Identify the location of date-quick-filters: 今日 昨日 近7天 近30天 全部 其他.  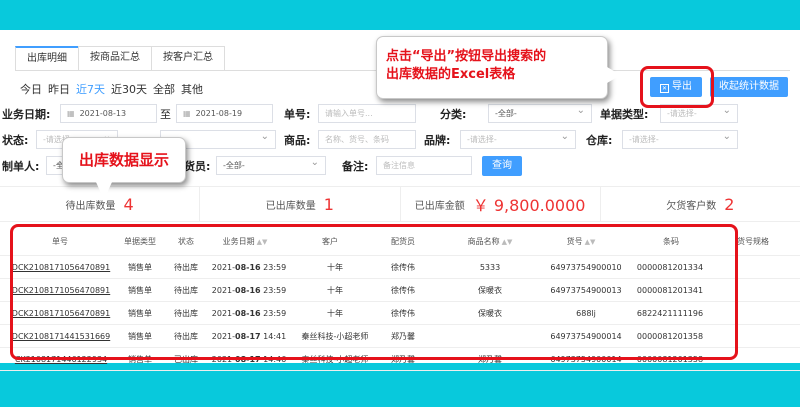
(111, 89).